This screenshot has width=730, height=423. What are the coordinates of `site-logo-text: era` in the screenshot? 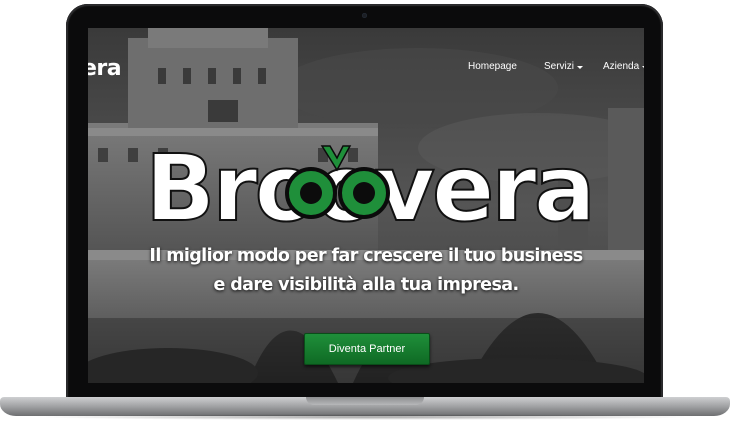 It's located at (105, 68).